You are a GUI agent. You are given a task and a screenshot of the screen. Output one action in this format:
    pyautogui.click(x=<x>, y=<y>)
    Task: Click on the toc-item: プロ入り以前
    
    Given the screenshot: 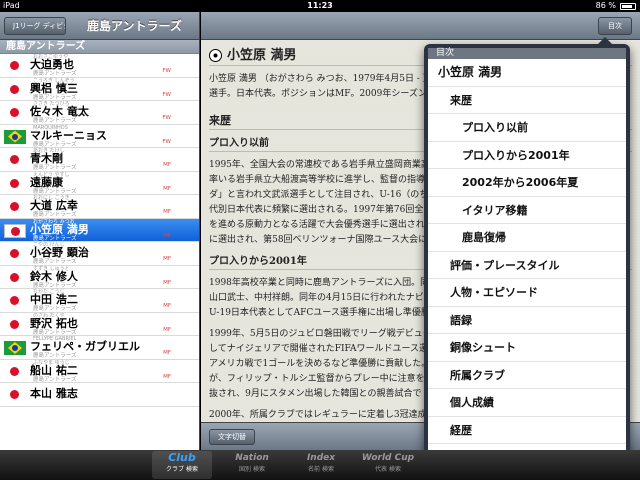 What is the action you would take?
    pyautogui.click(x=527, y=128)
    